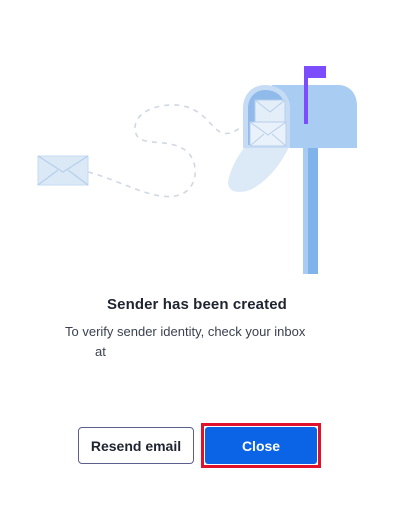  What do you see at coordinates (136, 445) in the screenshot?
I see `resend-email-button: Resend email` at bounding box center [136, 445].